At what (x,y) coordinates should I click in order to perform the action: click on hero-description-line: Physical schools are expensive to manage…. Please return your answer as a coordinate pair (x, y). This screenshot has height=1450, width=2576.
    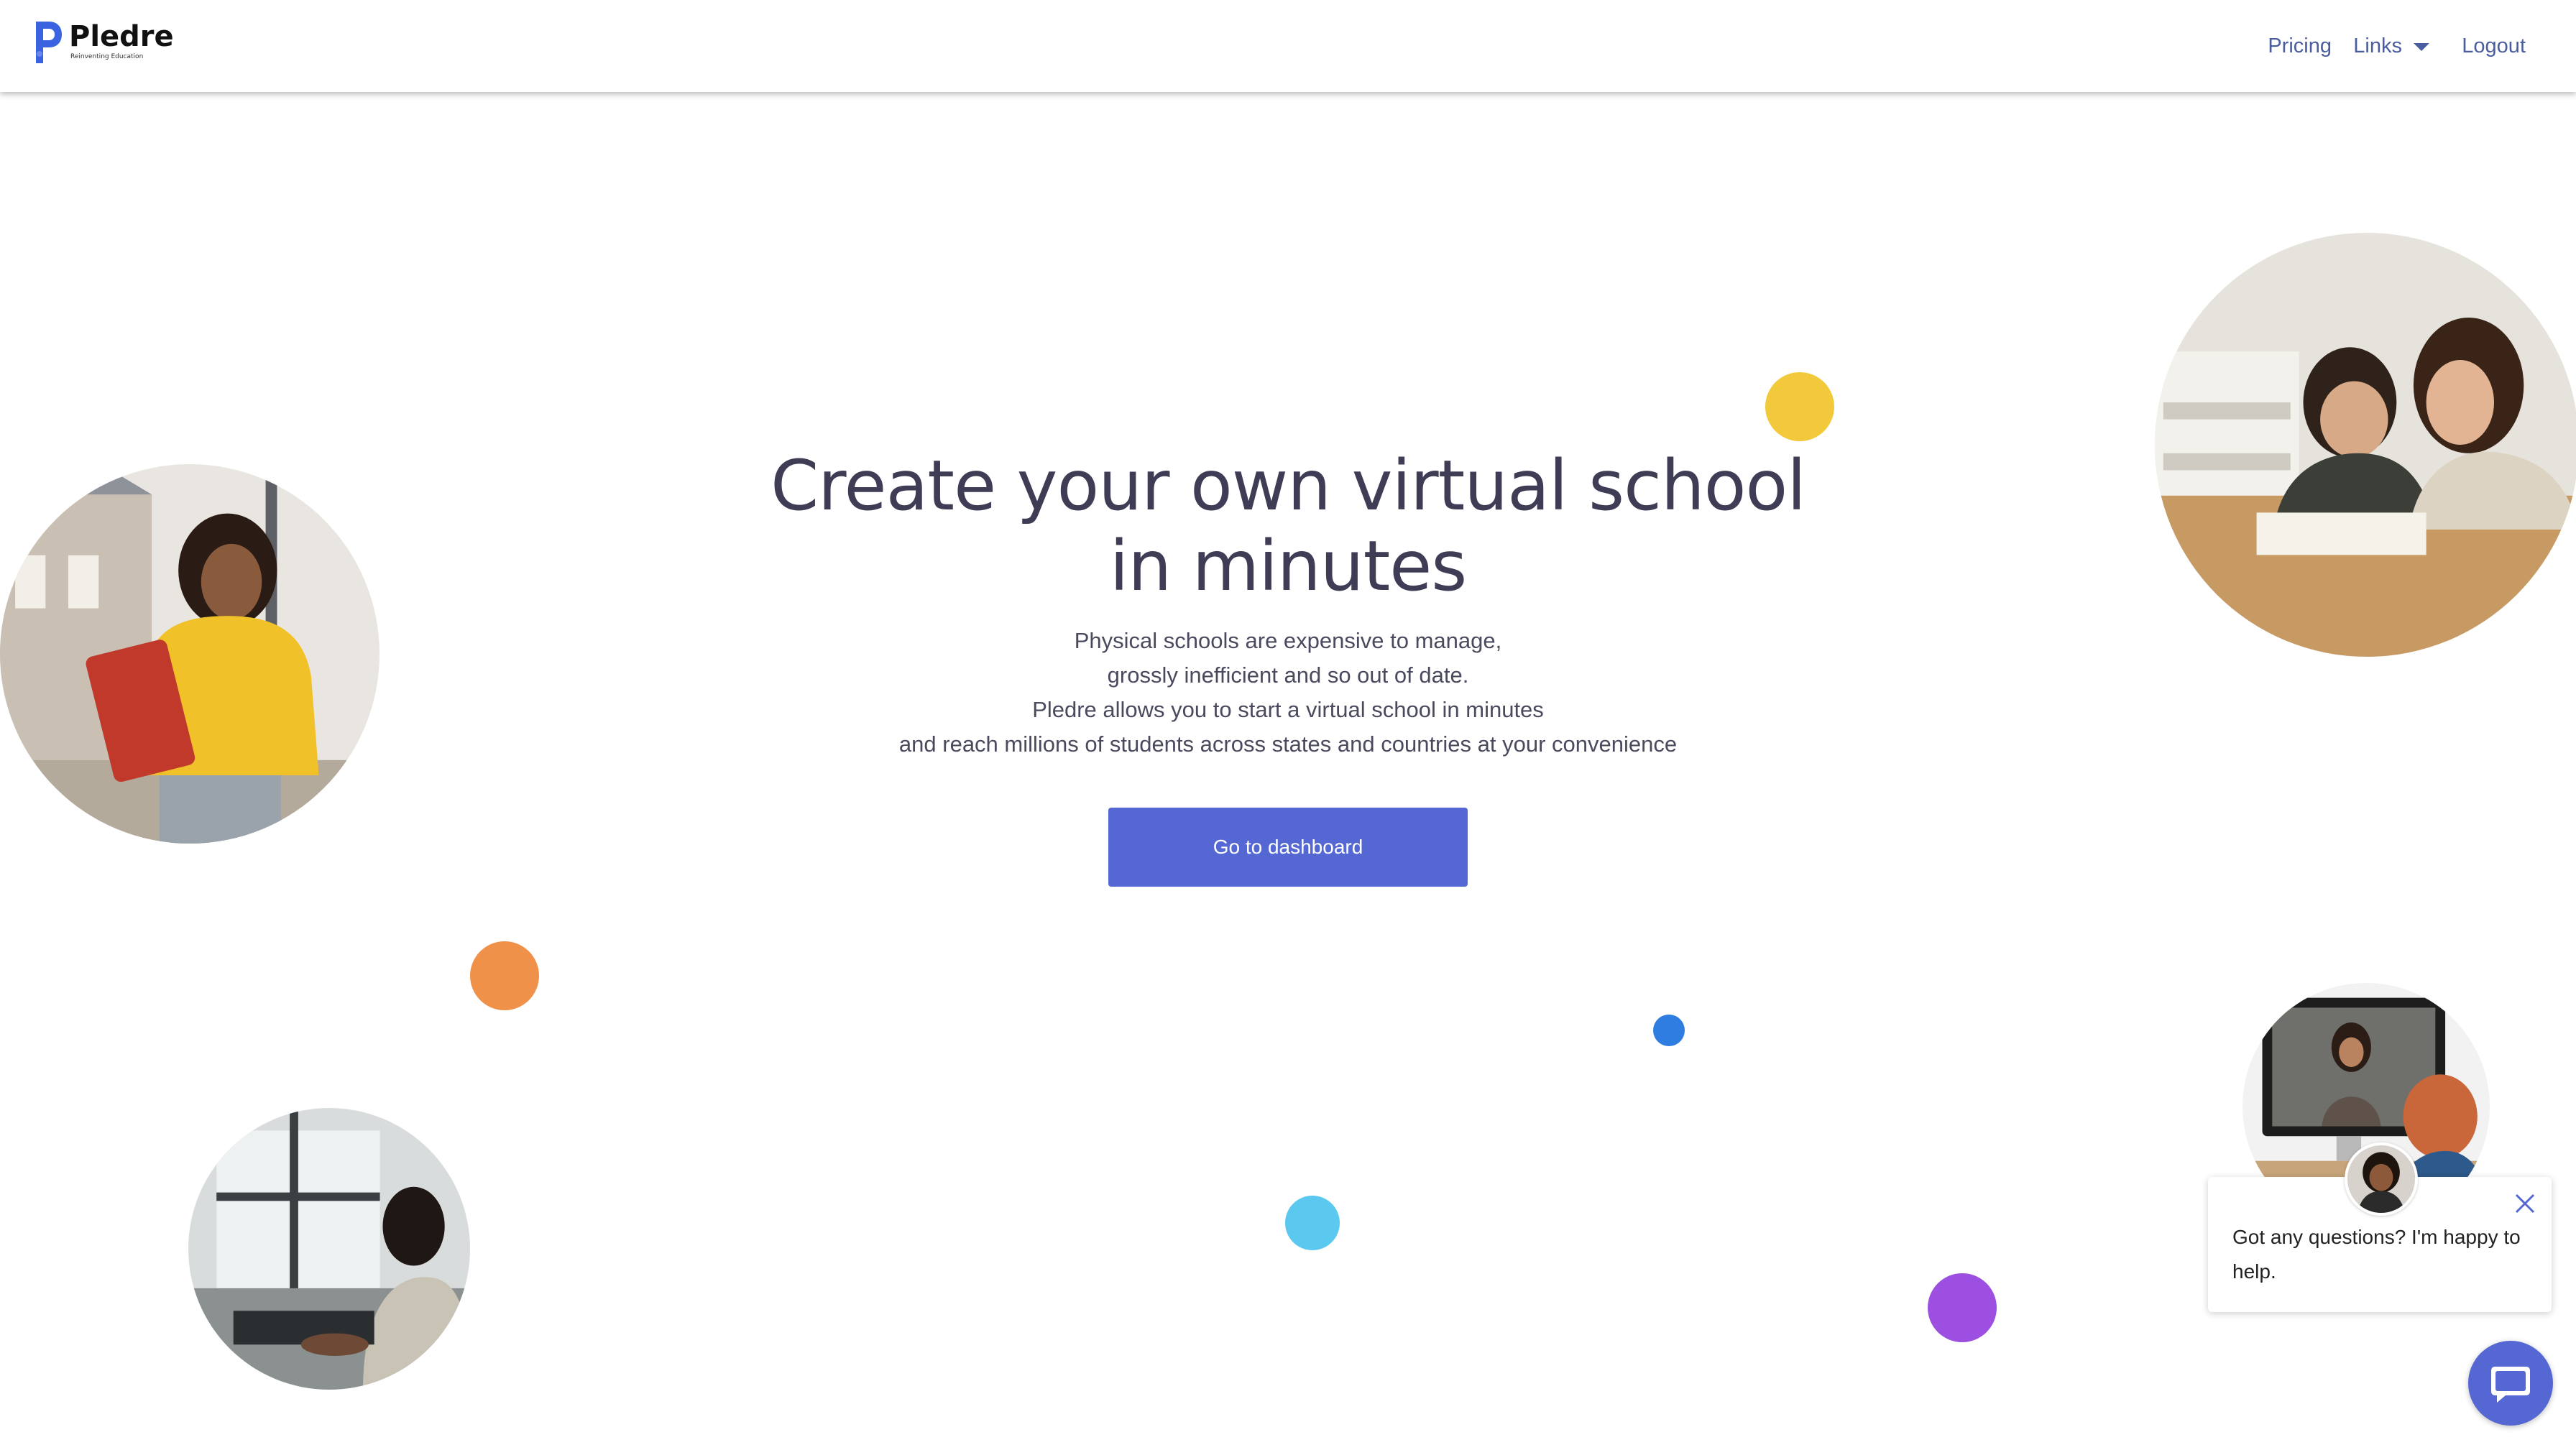
    Looking at the image, I should click on (1288, 640).